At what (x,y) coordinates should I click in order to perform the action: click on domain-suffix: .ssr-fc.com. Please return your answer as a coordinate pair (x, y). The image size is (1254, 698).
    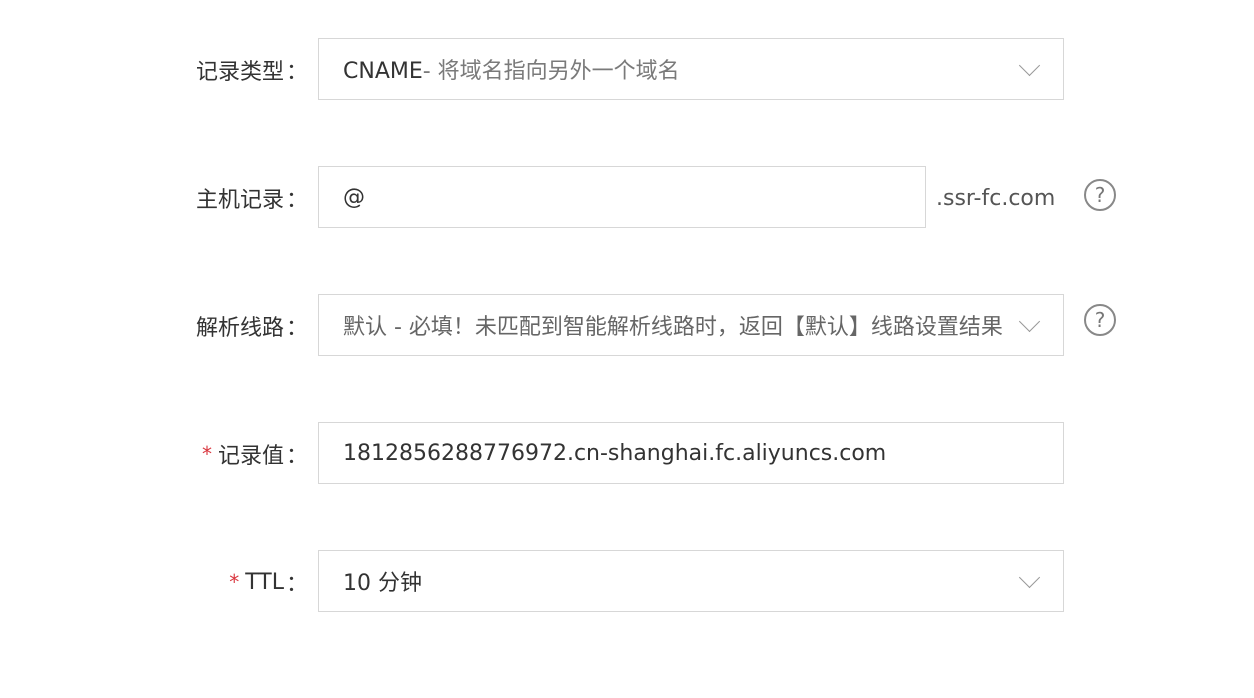
    Looking at the image, I should click on (996, 198).